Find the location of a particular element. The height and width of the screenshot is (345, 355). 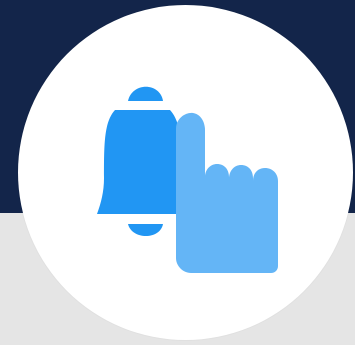

bell-icon is located at coordinates (142, 161).